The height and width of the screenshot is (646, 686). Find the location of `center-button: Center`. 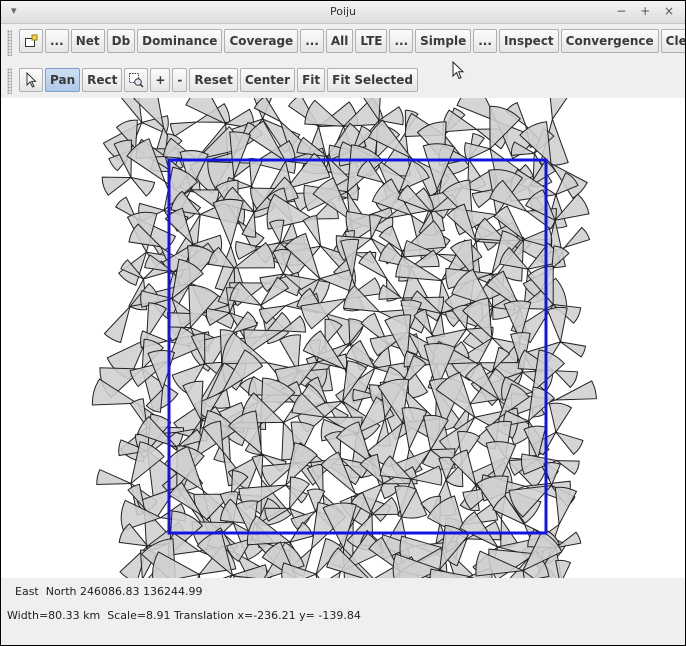

center-button: Center is located at coordinates (267, 80).